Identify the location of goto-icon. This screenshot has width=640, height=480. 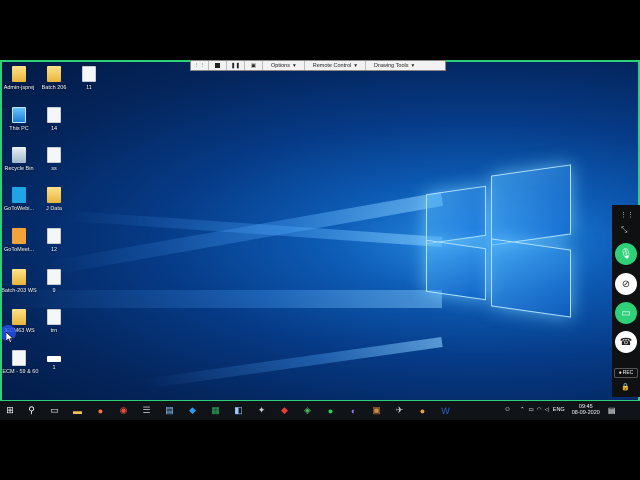
(19, 236).